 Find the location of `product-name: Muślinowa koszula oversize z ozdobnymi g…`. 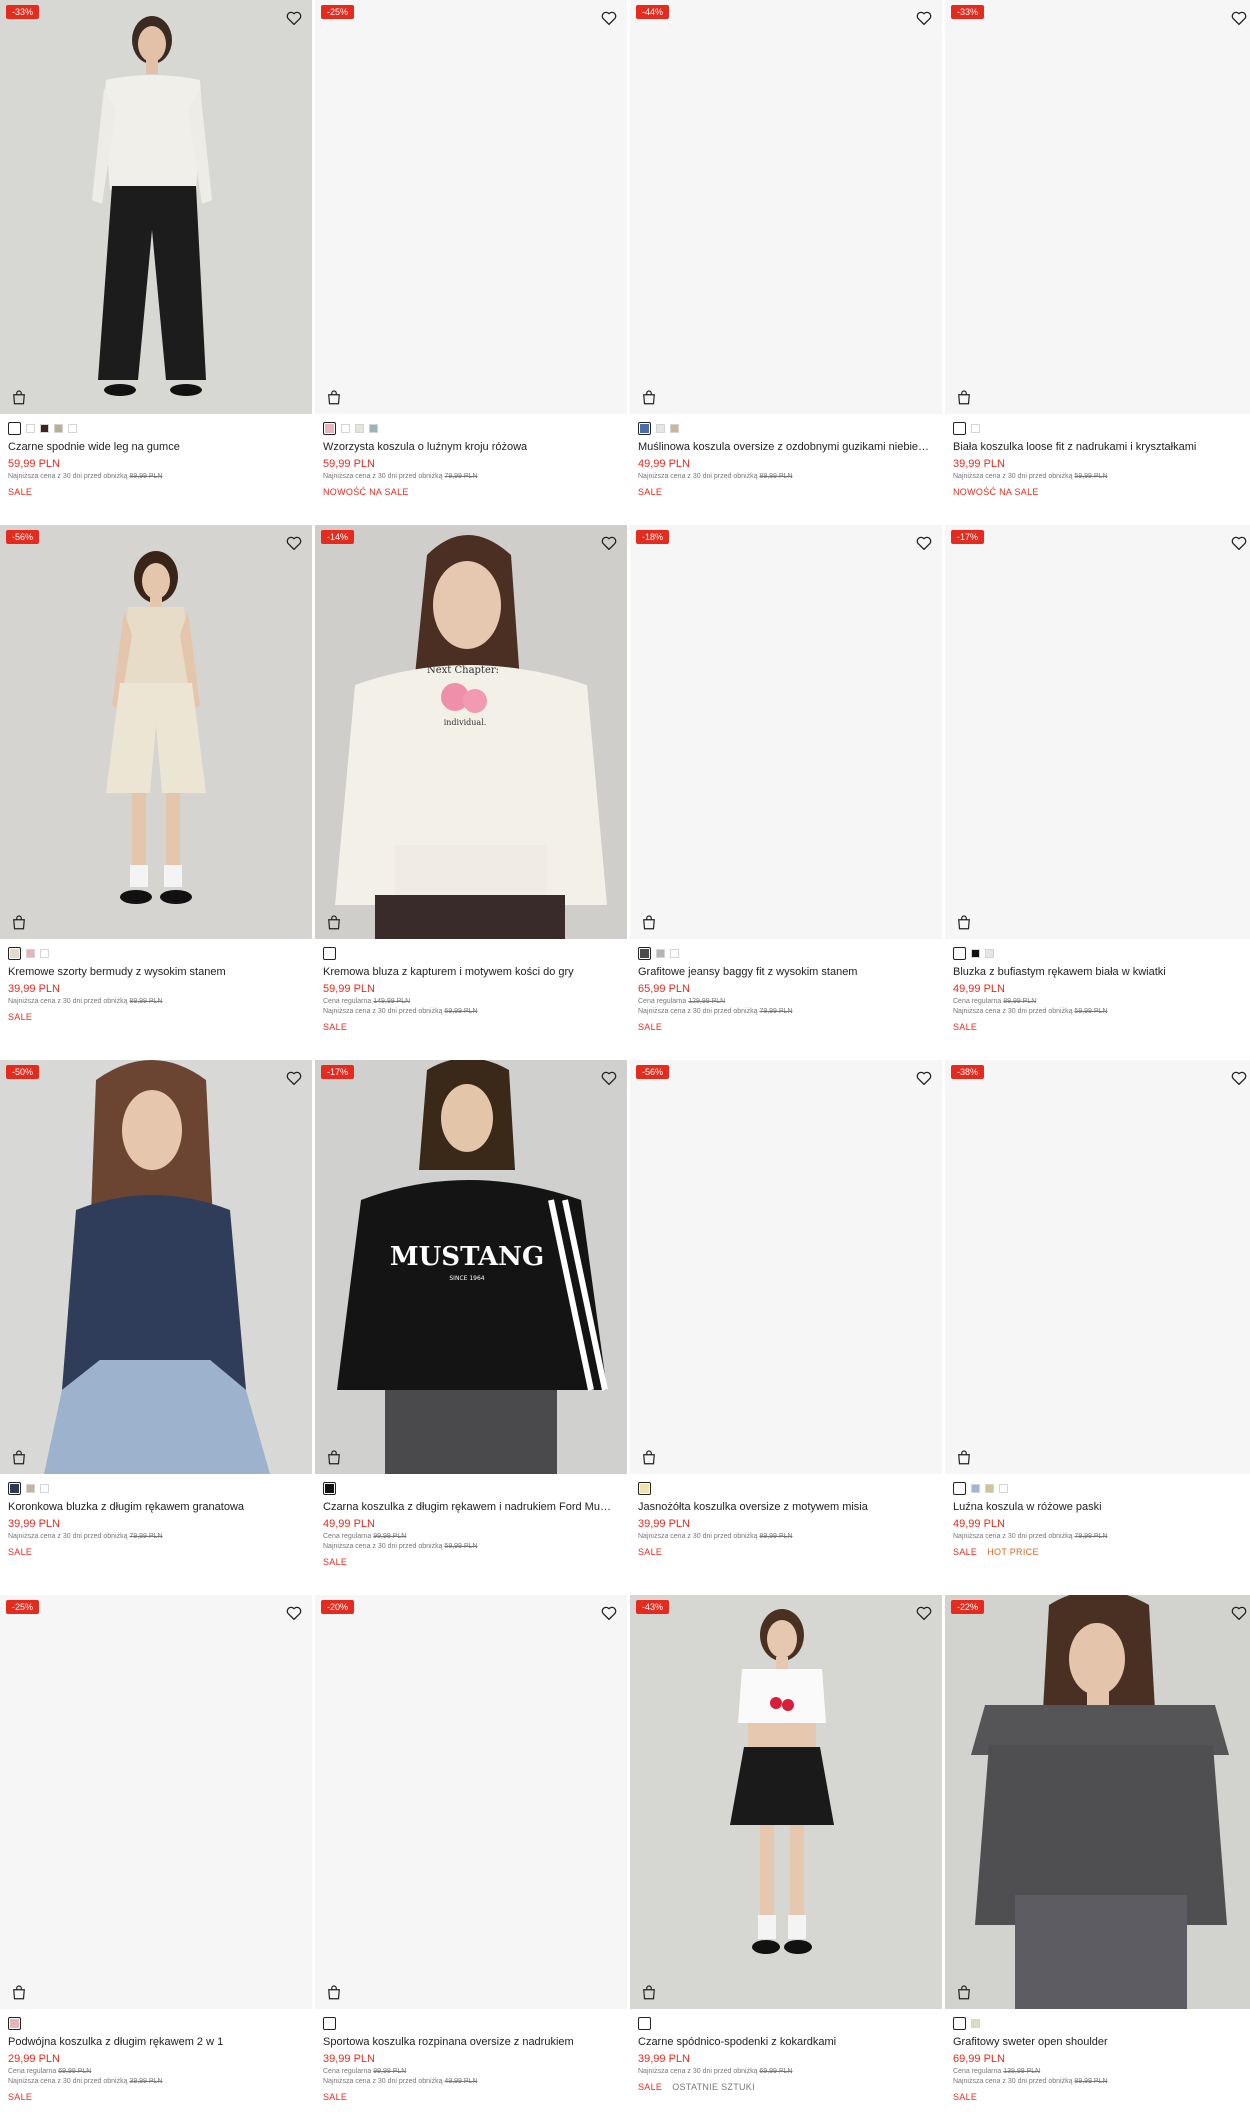

product-name: Muślinowa koszula oversize z ozdobnymi g… is located at coordinates (780, 447).